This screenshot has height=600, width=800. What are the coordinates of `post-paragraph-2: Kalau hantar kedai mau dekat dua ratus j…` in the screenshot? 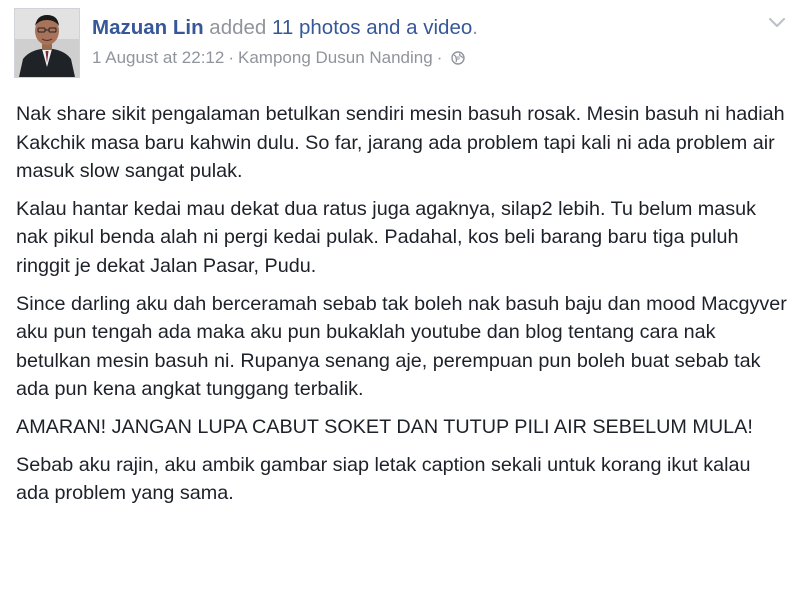 It's located at (386, 237).